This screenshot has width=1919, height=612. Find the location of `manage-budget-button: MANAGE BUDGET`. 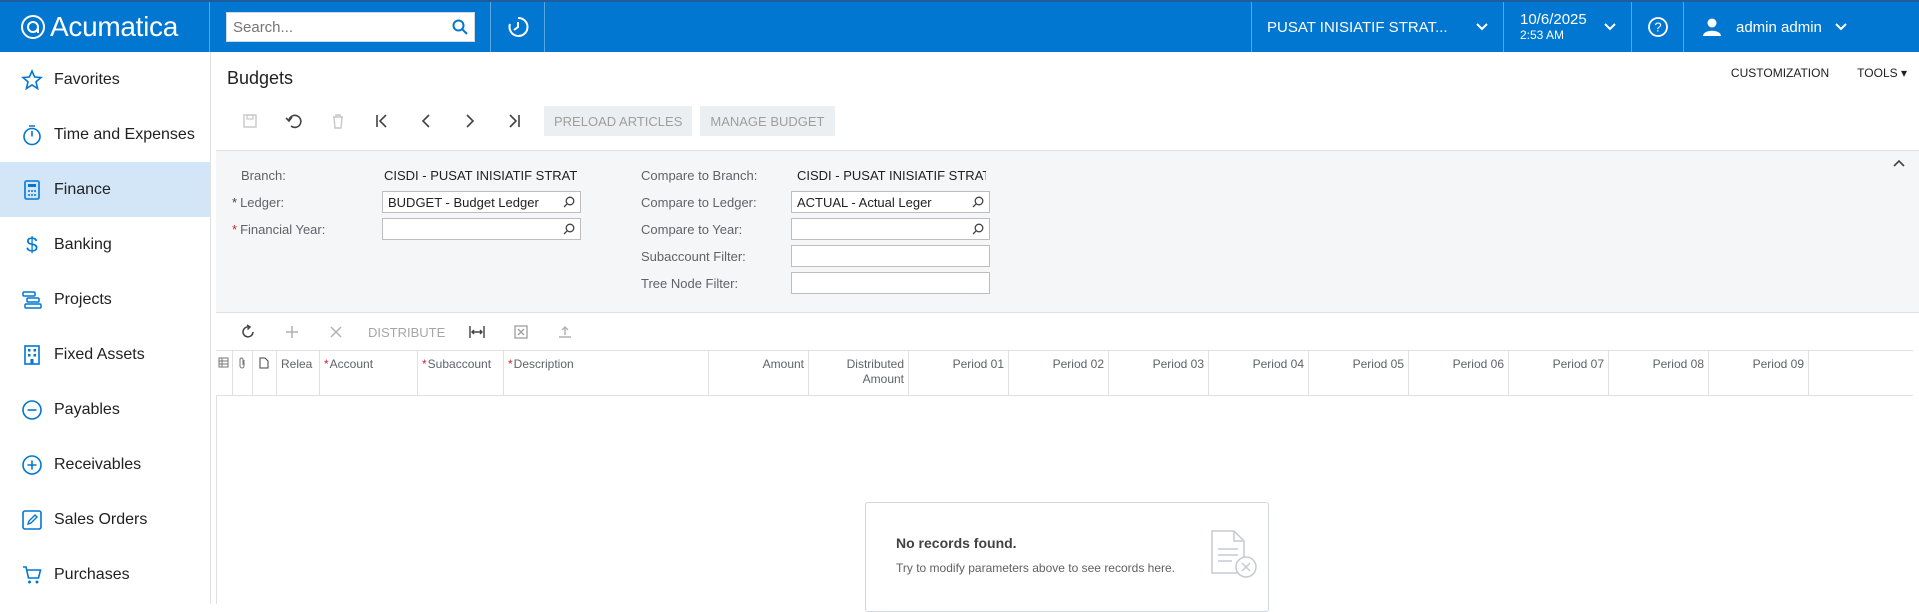

manage-budget-button: MANAGE BUDGET is located at coordinates (767, 121).